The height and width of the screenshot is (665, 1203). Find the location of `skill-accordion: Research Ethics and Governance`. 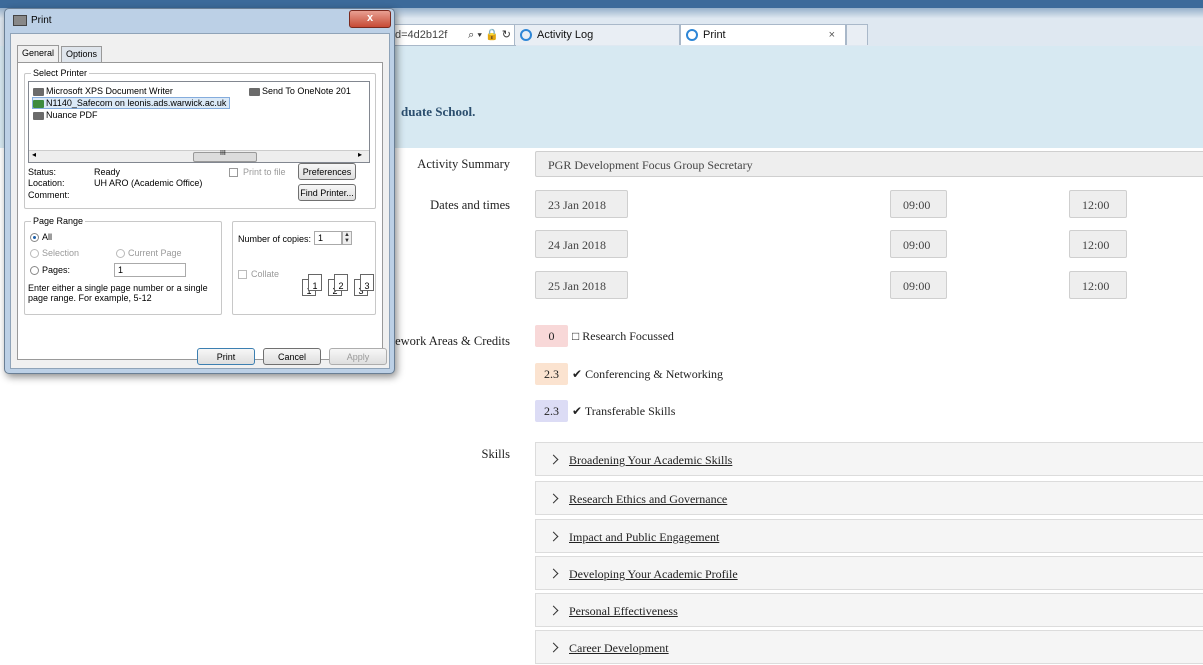

skill-accordion: Research Ethics and Governance is located at coordinates (869, 498).